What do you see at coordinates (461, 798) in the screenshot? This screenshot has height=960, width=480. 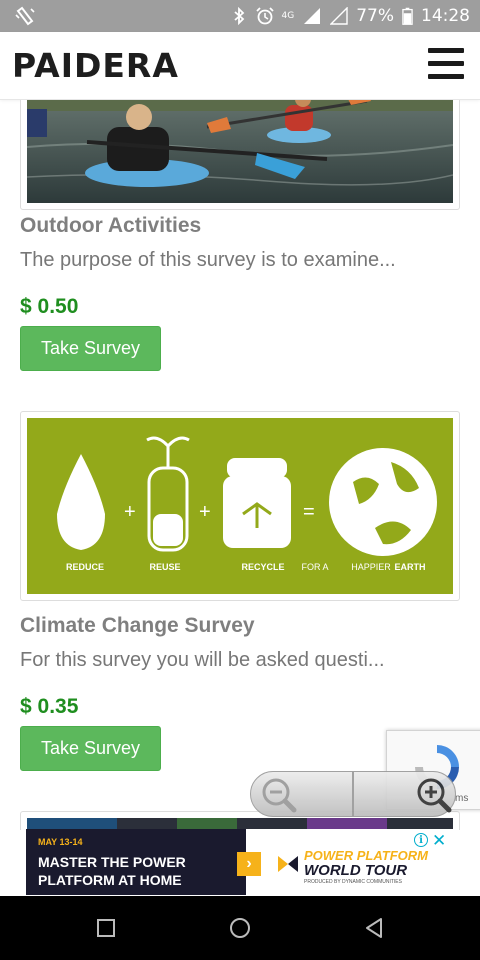 I see `recaptcha-terms: ms` at bounding box center [461, 798].